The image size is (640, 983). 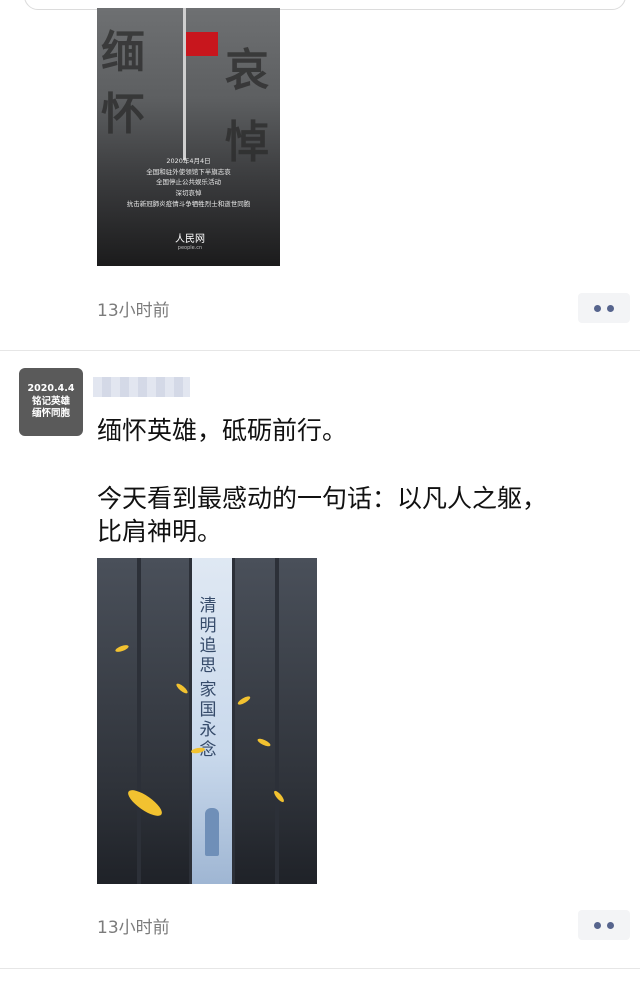 What do you see at coordinates (190, 248) in the screenshot?
I see `people-logo-url: people.cn` at bounding box center [190, 248].